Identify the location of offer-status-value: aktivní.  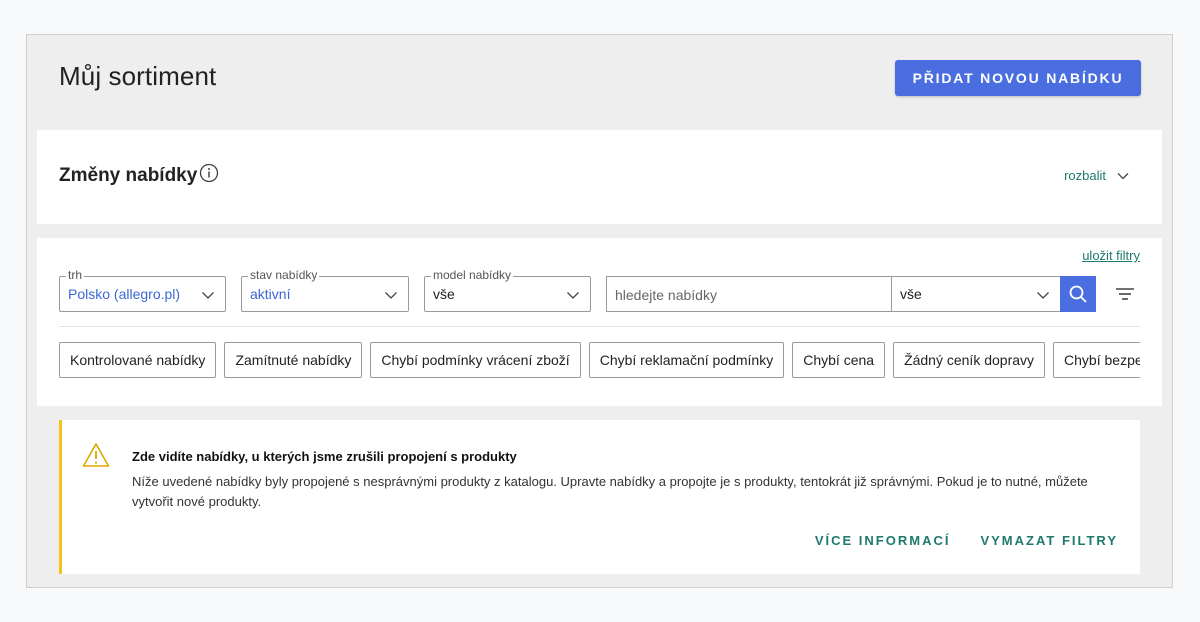
(270, 294).